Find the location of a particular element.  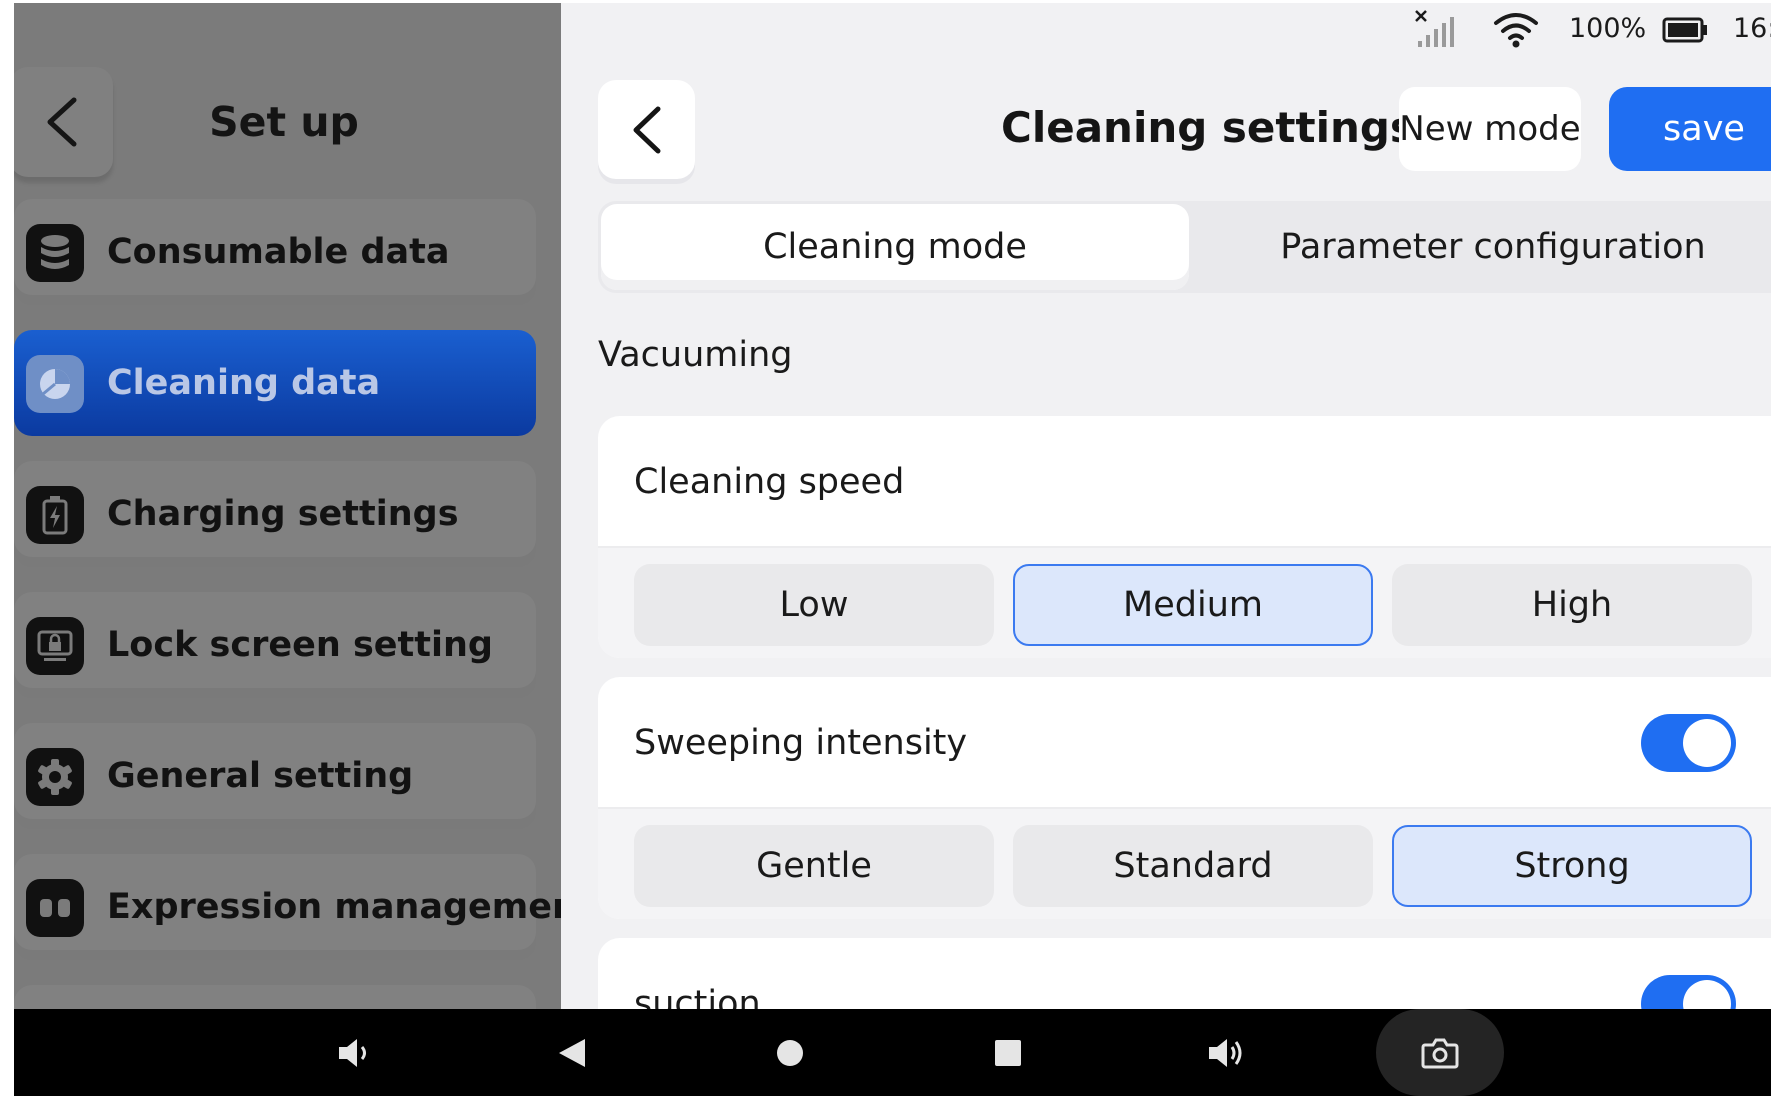

gear-icon is located at coordinates (55, 777).